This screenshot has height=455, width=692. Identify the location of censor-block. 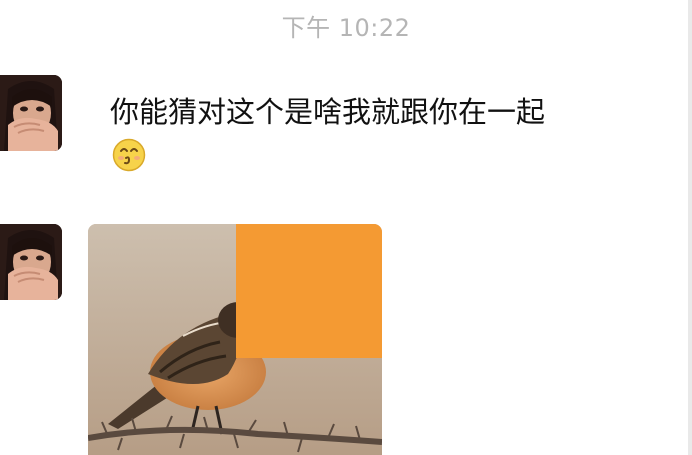
(309, 291).